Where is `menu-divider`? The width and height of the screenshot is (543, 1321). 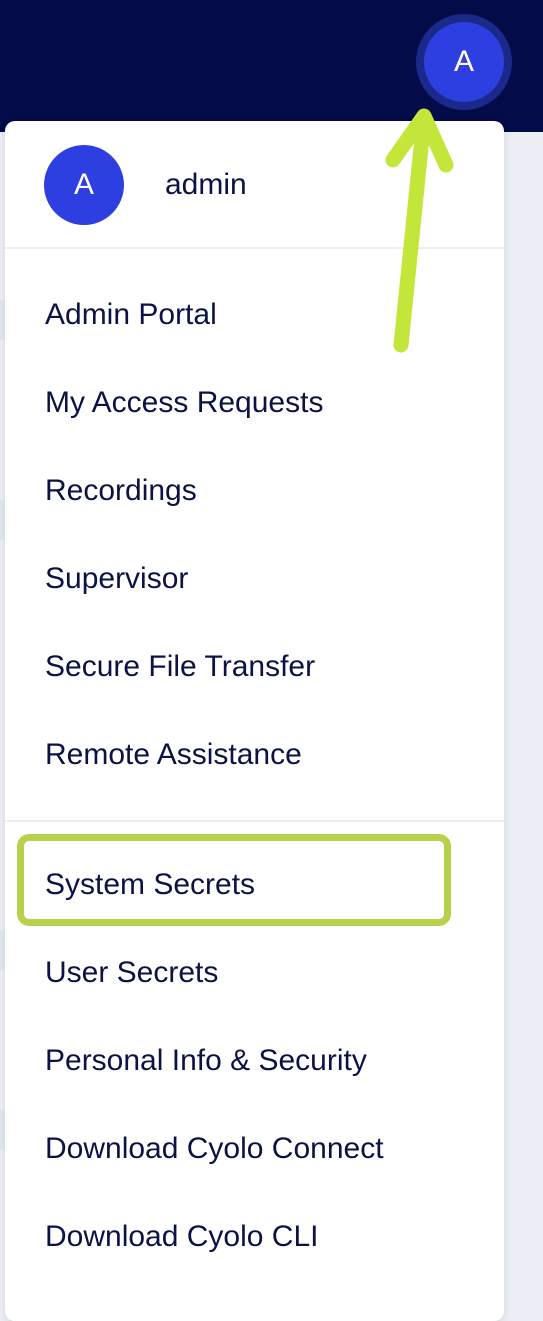 menu-divider is located at coordinates (254, 821).